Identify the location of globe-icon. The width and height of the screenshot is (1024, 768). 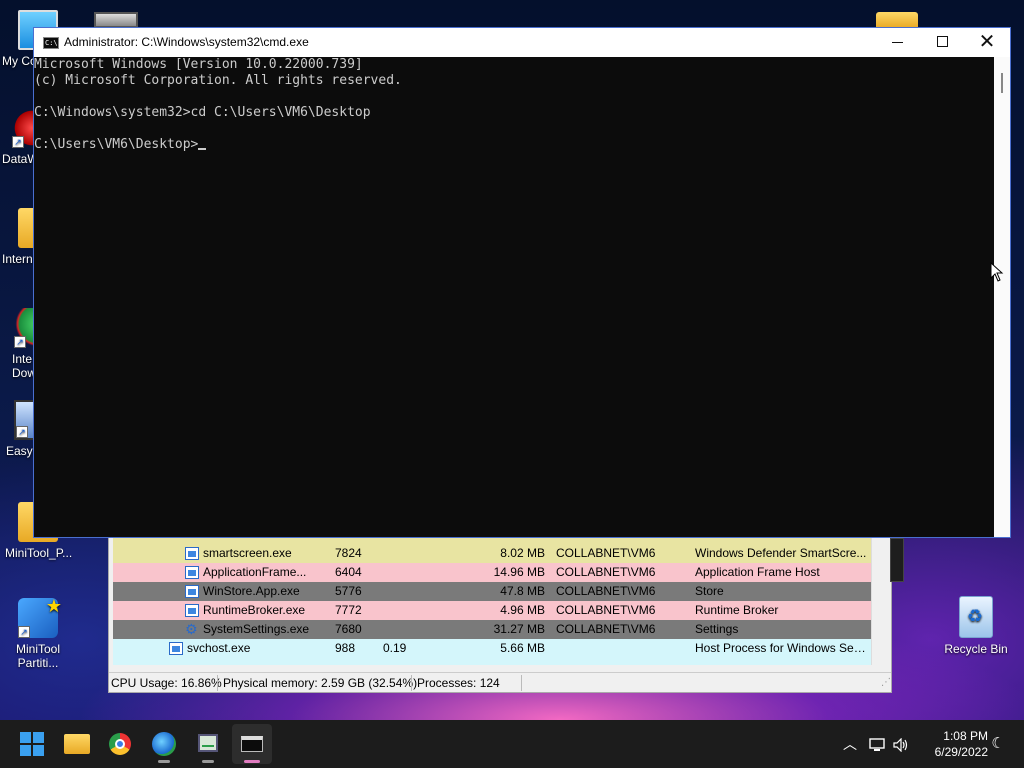
(164, 744).